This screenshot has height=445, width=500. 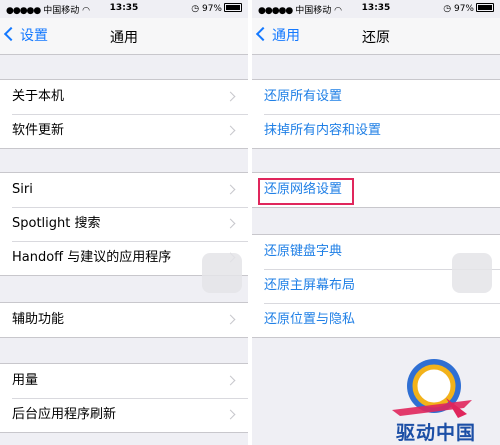 I want to click on settings-group-about: 关于本机 软件更新, so click(x=124, y=114).